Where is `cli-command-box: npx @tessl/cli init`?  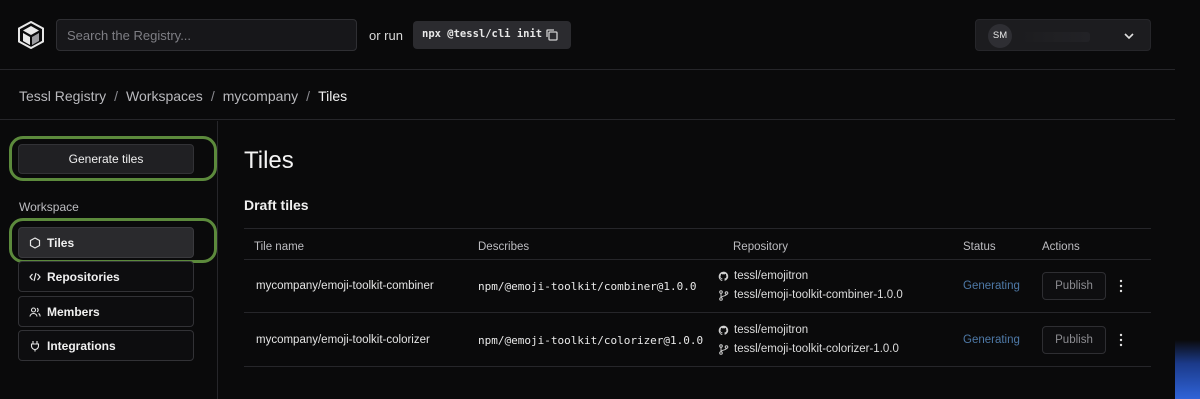 cli-command-box: npx @tessl/cli init is located at coordinates (492, 35).